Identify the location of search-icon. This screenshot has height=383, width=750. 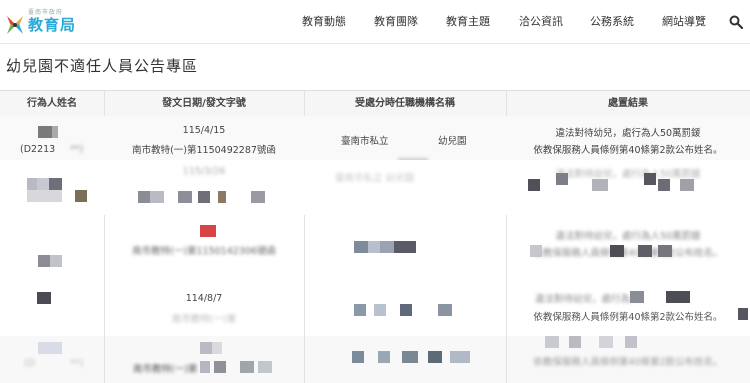
(736, 22).